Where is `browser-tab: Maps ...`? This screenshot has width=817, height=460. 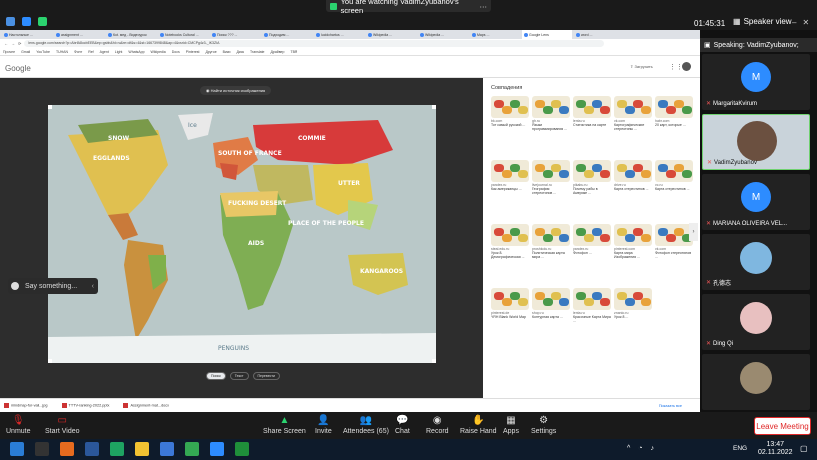
browser-tab: Maps ... is located at coordinates (495, 34).